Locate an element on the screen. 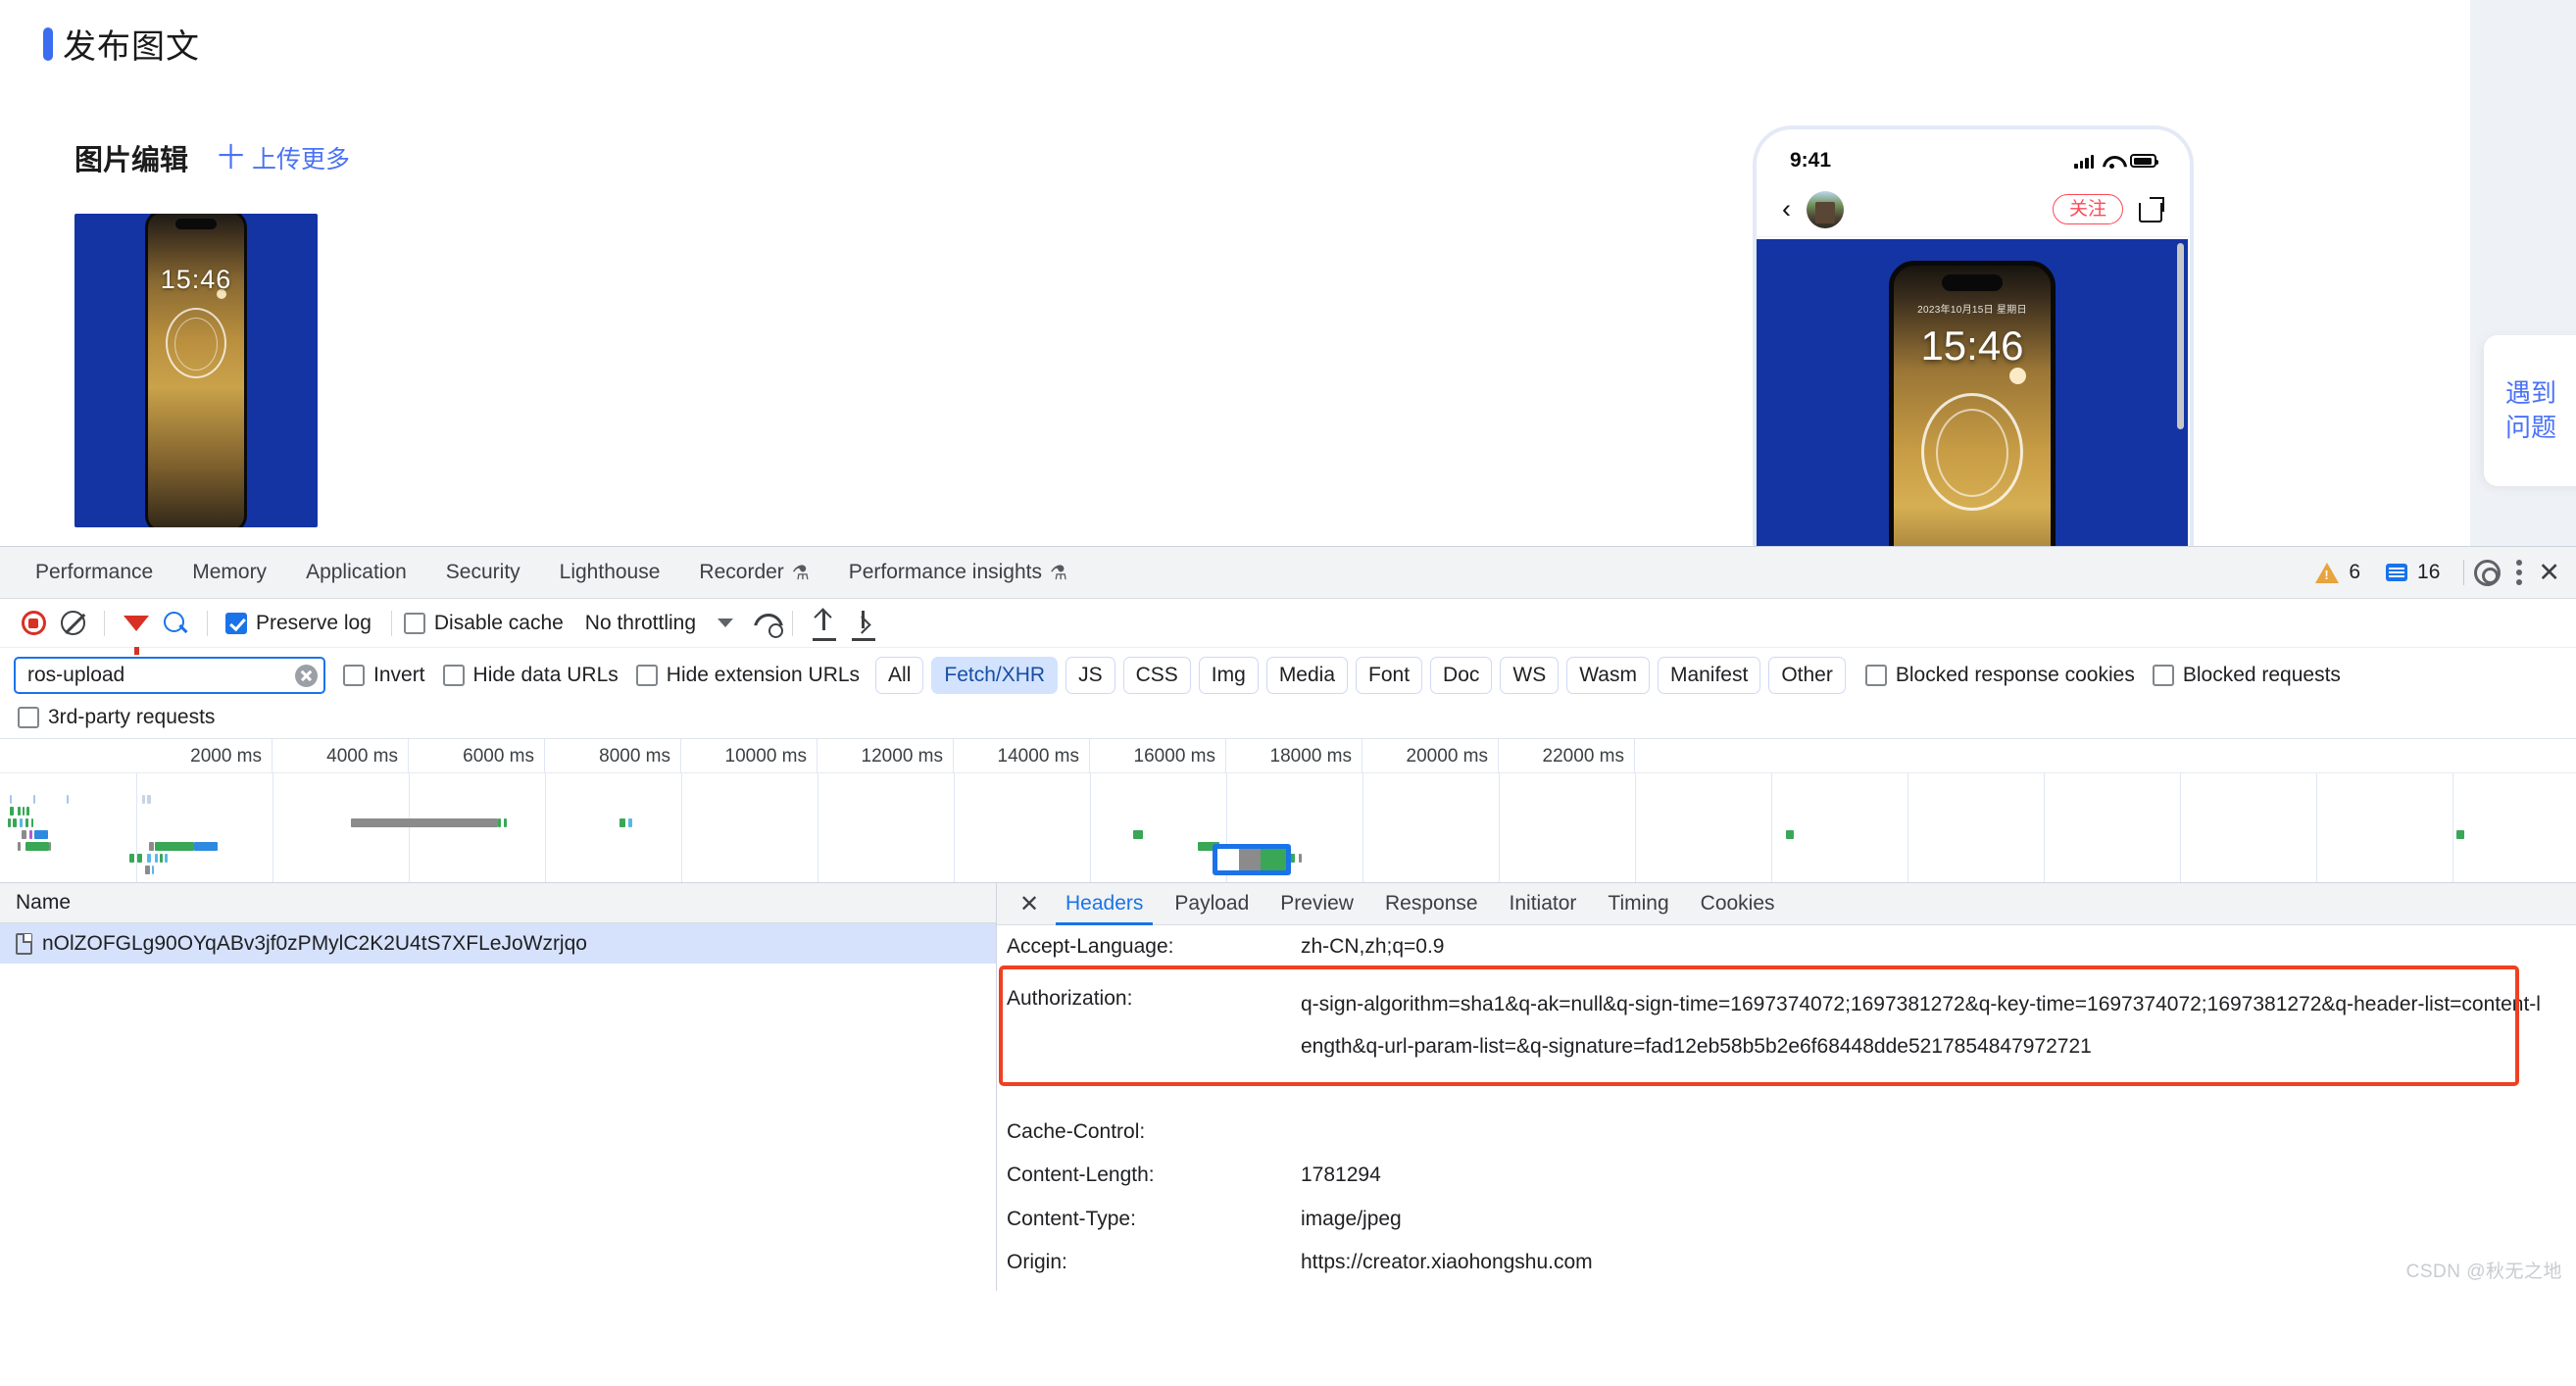 This screenshot has width=2576, height=1386. search-icon is located at coordinates (175, 623).